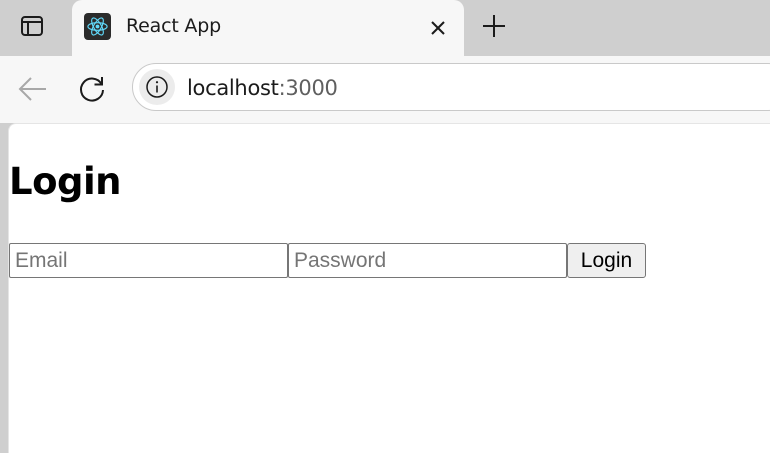  I want to click on password-field, so click(427, 260).